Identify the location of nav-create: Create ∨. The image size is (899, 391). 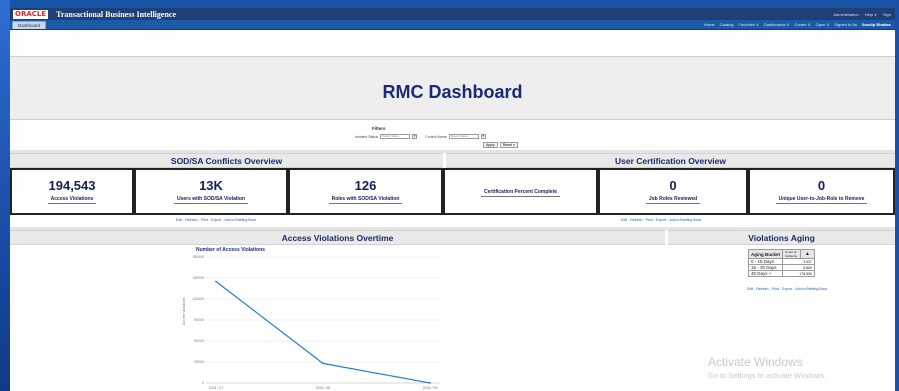
(803, 24).